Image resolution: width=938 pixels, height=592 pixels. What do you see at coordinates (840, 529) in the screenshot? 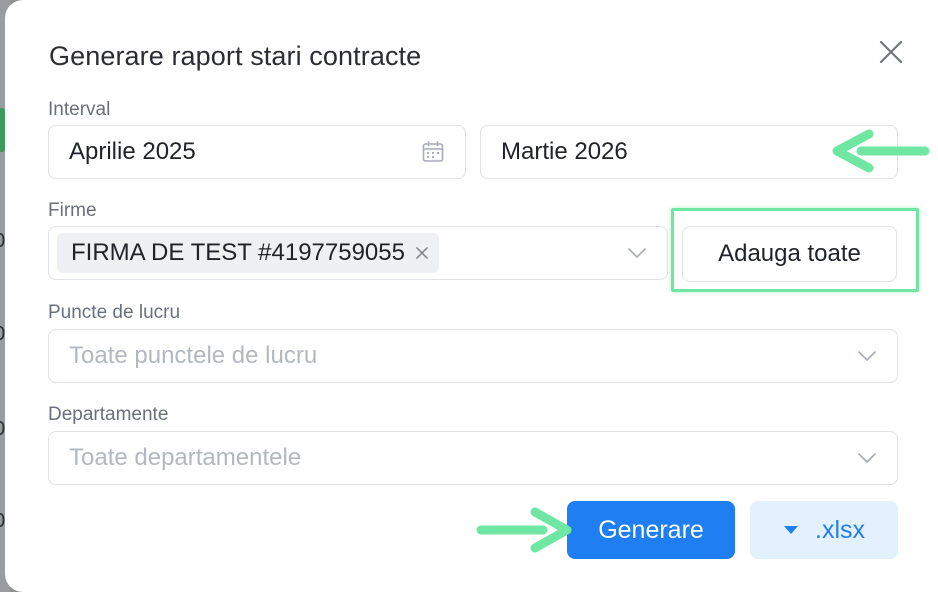
I see `export-xlsx-label: .xlsx` at bounding box center [840, 529].